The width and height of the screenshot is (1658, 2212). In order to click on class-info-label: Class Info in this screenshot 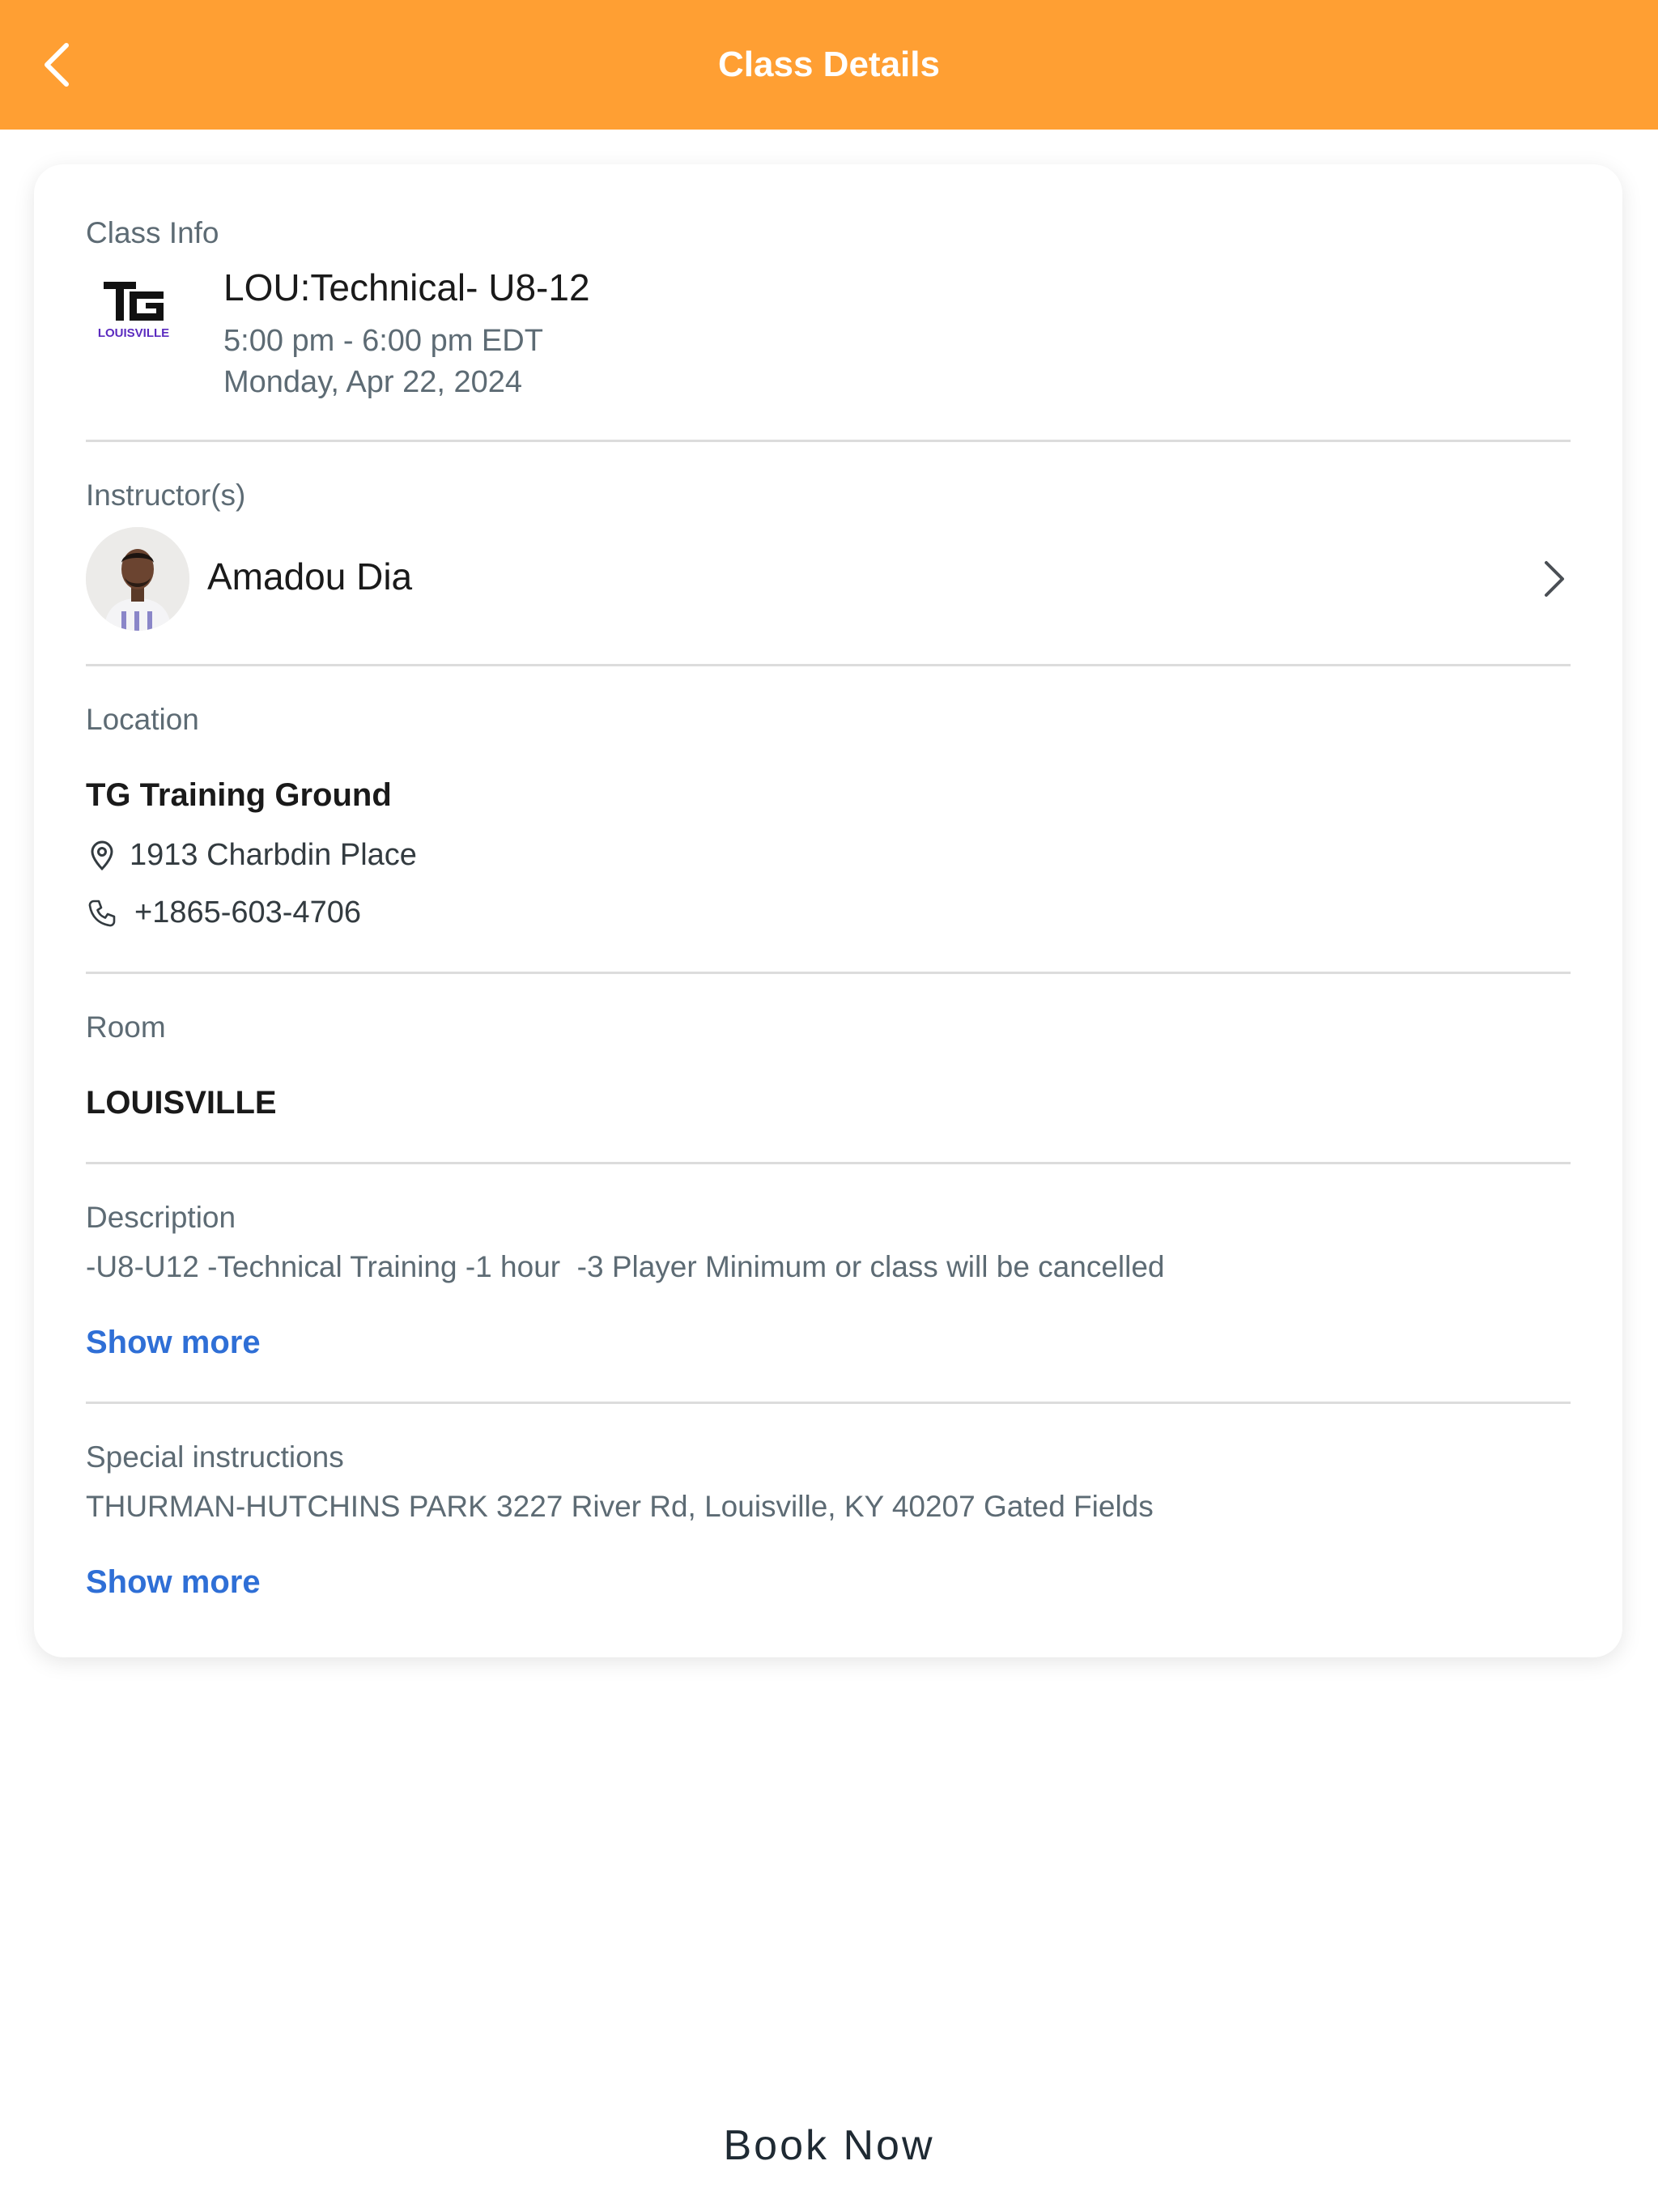, I will do `click(152, 232)`.